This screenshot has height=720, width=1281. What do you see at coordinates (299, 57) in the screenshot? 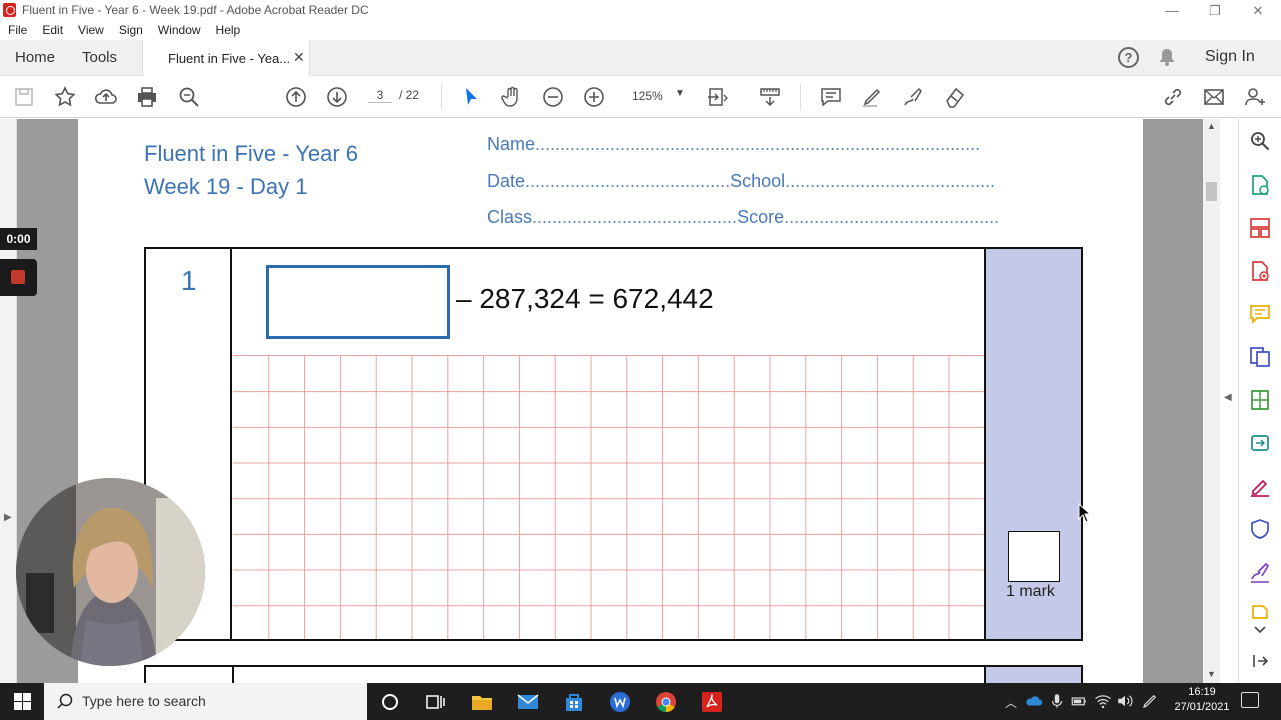
I see `close-tab-icon: ✕` at bounding box center [299, 57].